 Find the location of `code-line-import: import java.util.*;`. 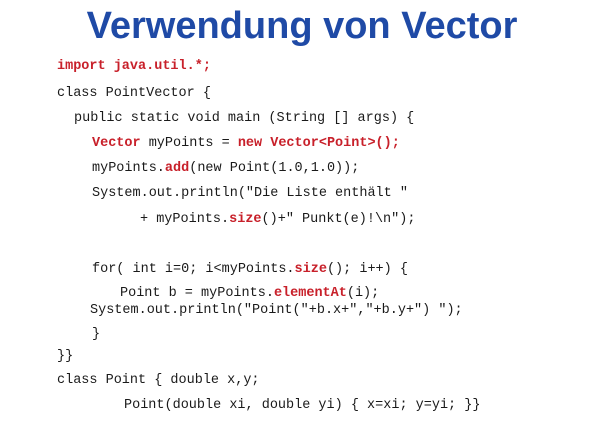

code-line-import: import java.util.*; is located at coordinates (134, 67).